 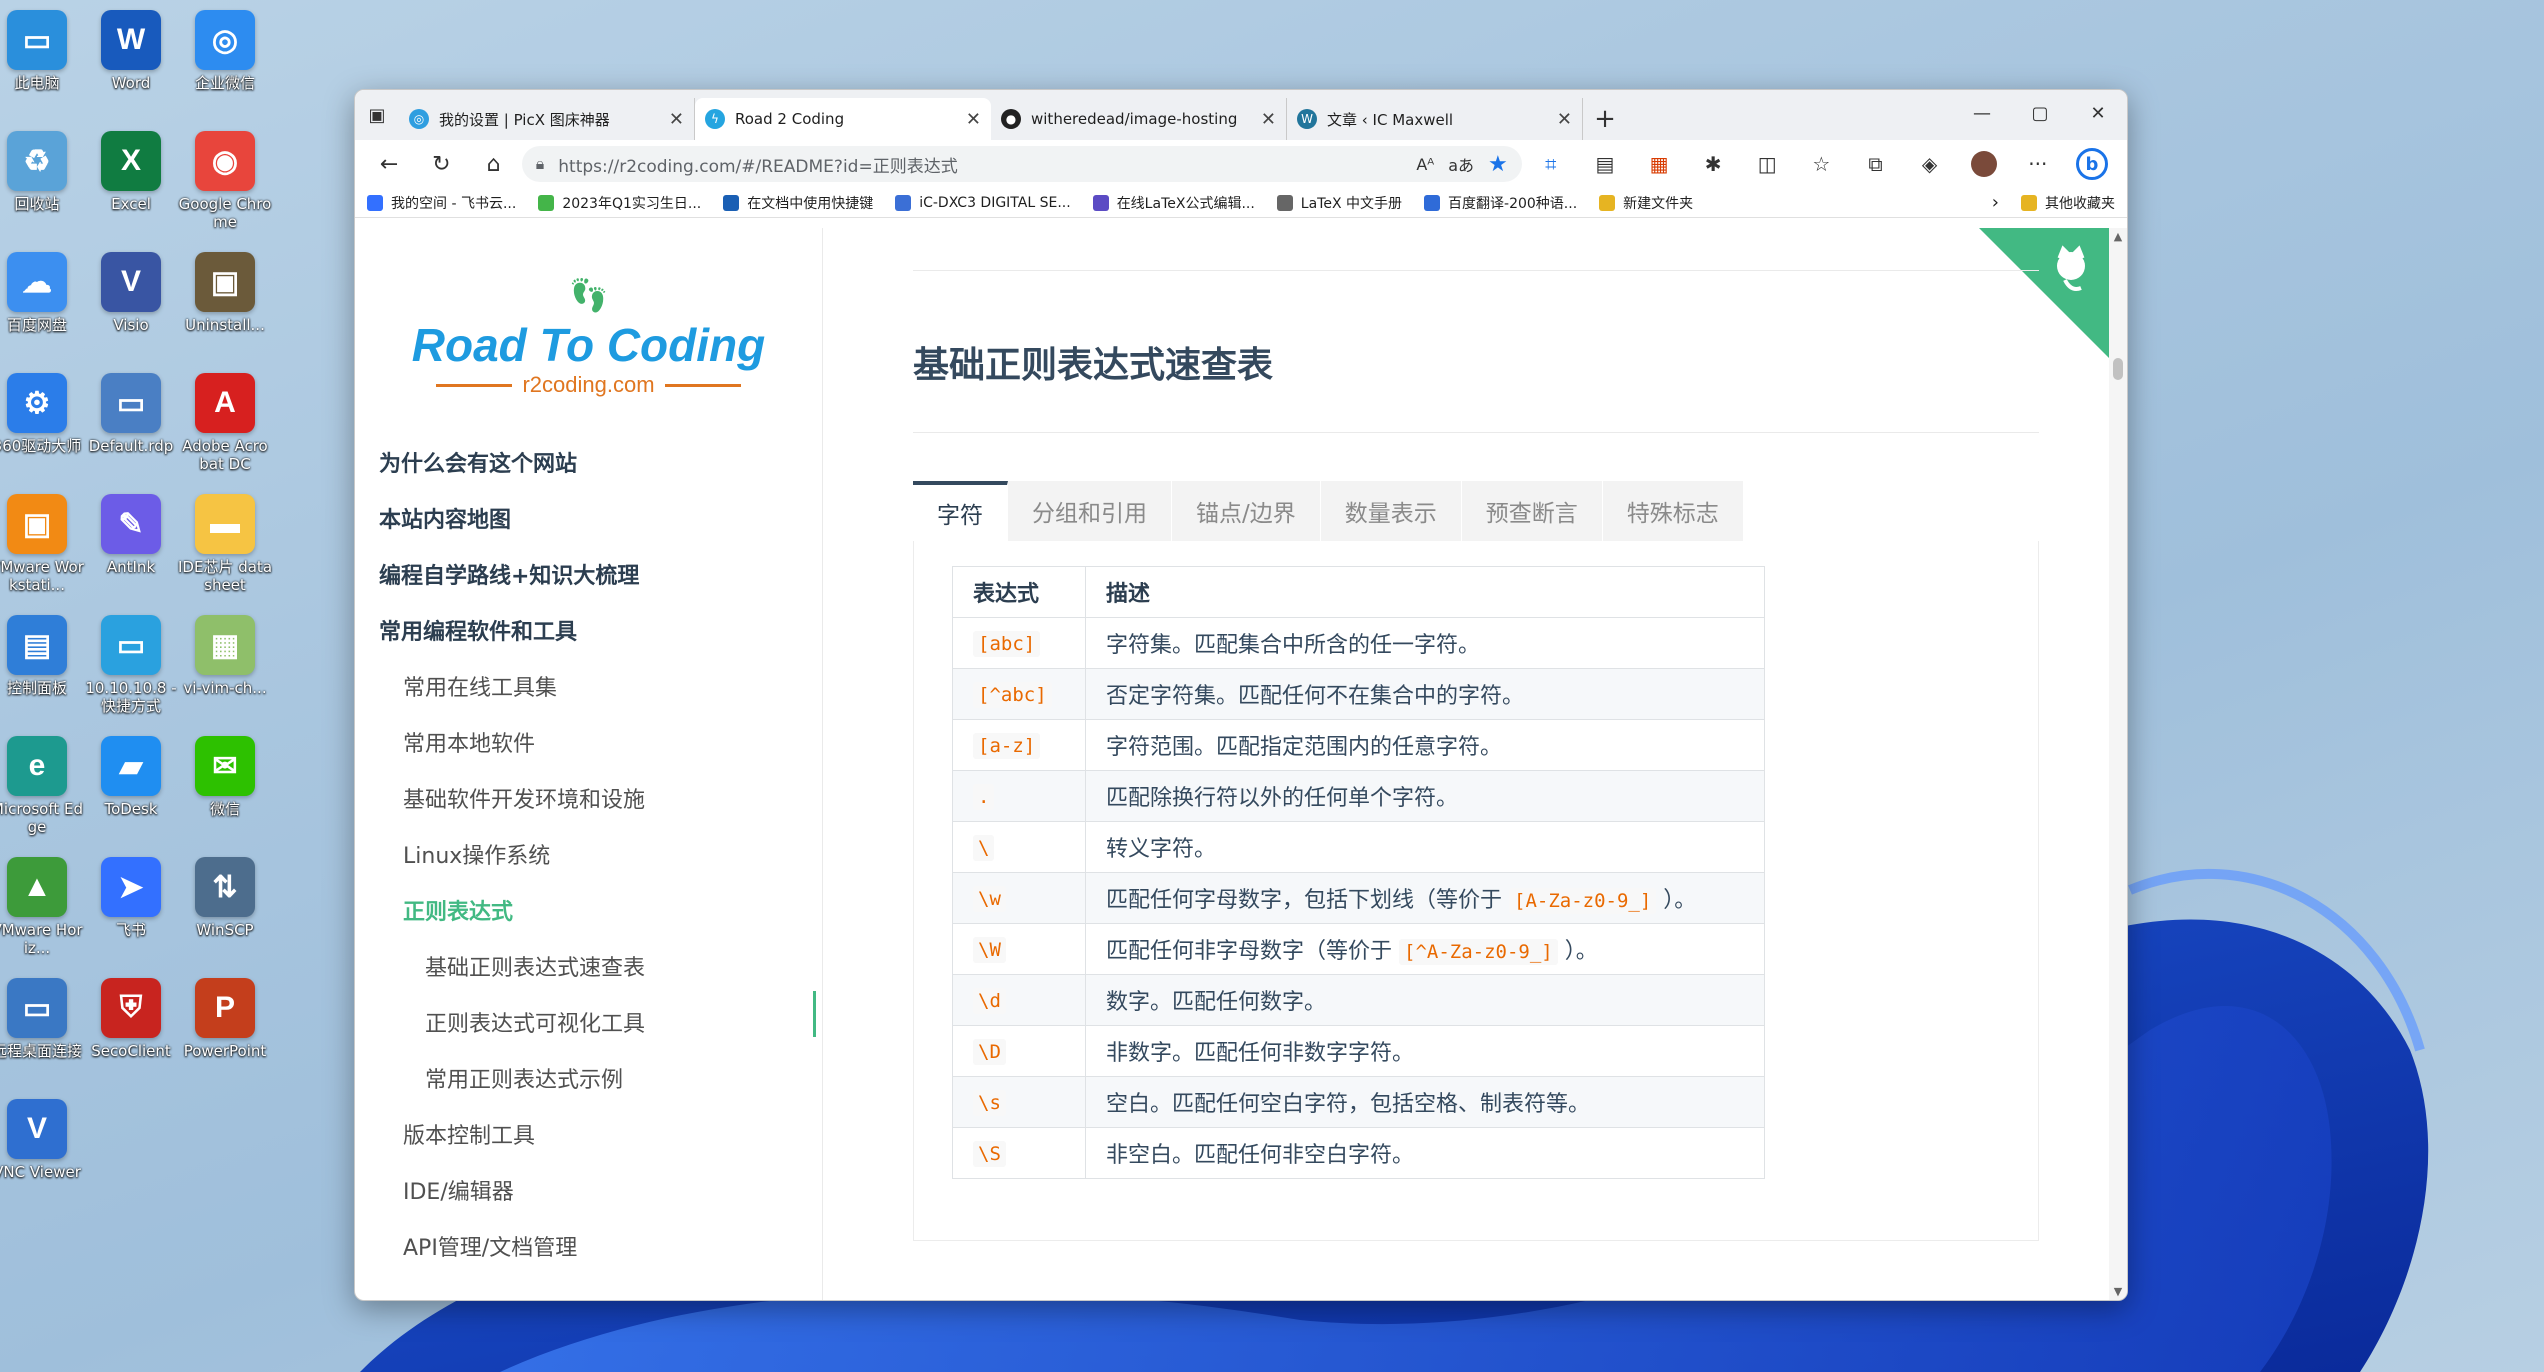 What do you see at coordinates (588, 630) in the screenshot?
I see `sidebar-nav-item: 常用编程软件和工具` at bounding box center [588, 630].